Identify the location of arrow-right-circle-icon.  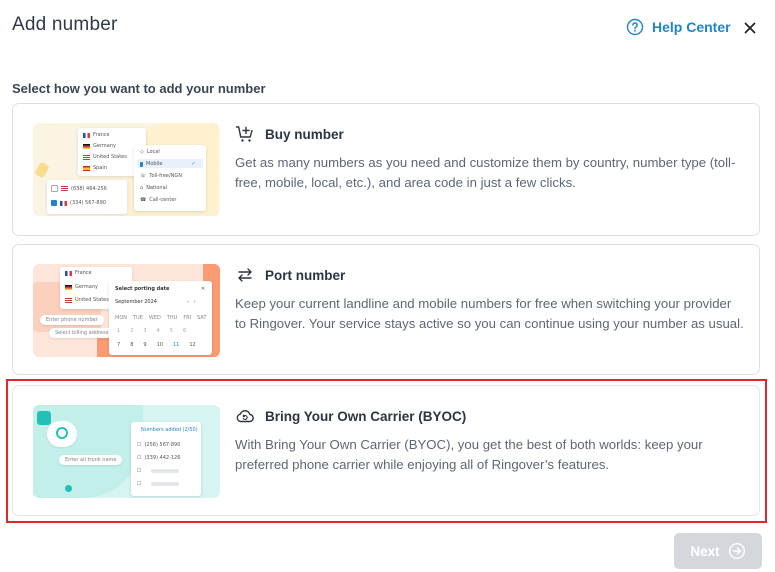
(736, 551).